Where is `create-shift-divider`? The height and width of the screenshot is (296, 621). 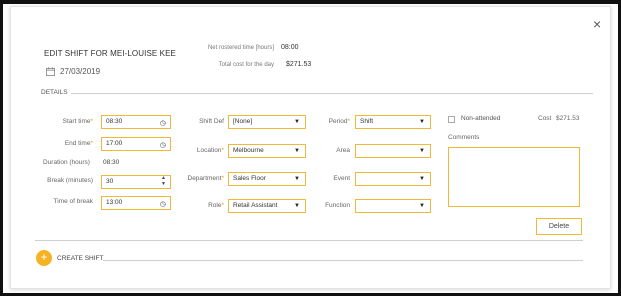
create-shift-divider is located at coordinates (343, 260).